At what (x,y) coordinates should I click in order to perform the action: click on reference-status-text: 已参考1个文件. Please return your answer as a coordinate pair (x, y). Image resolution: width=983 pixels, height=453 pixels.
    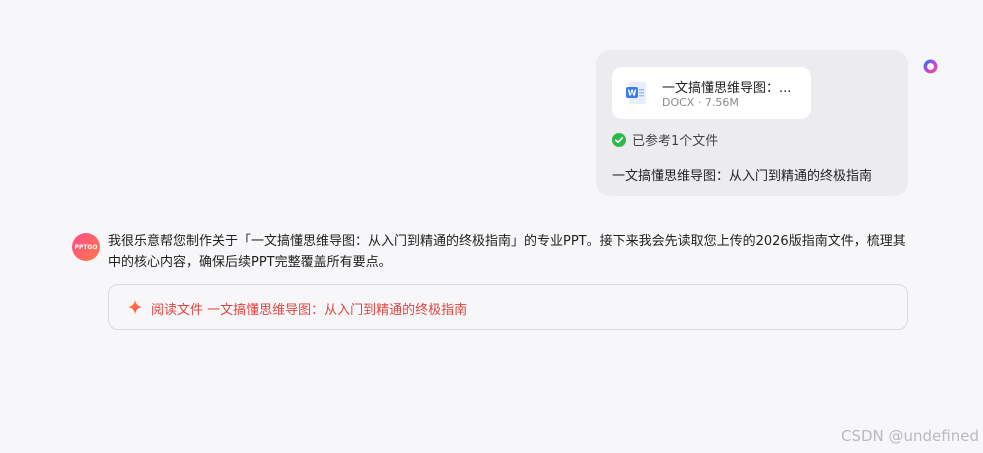
    Looking at the image, I should click on (675, 141).